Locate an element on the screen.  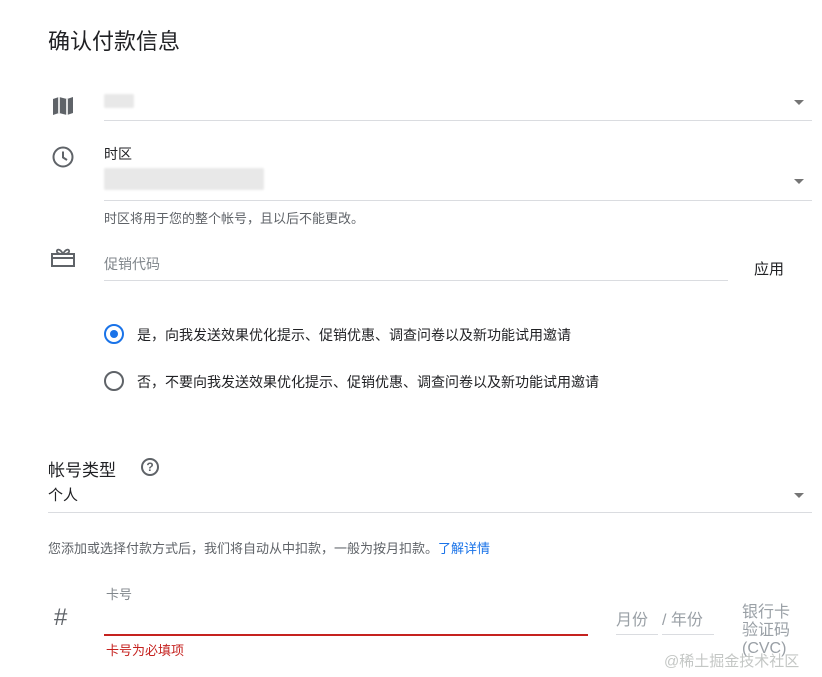
cvc-label-line2: 验证码 is located at coordinates (766, 630).